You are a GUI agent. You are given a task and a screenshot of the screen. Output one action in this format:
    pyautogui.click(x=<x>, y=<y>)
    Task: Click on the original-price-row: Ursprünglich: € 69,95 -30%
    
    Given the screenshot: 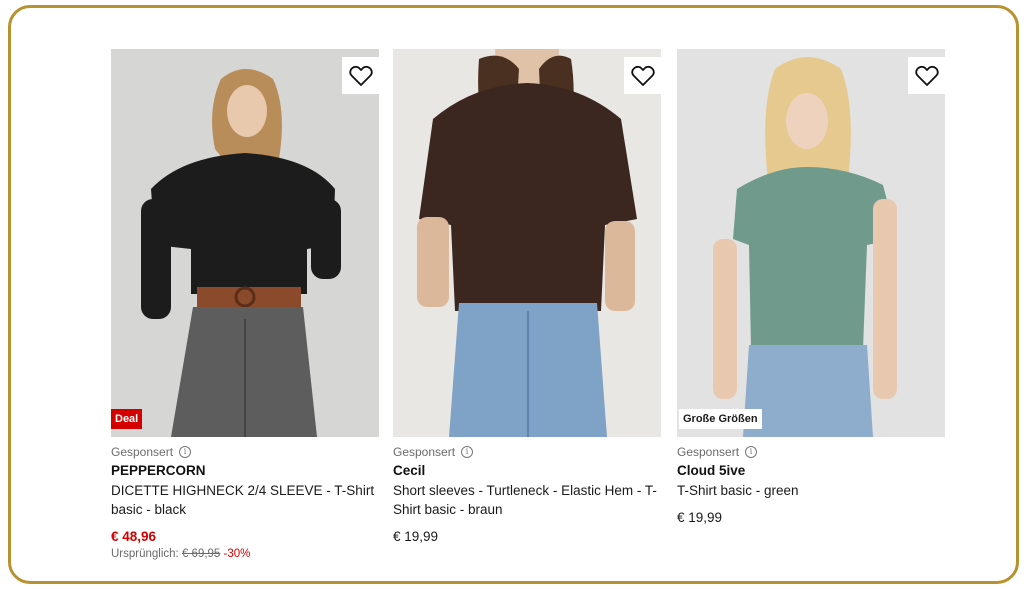 What is the action you would take?
    pyautogui.click(x=245, y=554)
    